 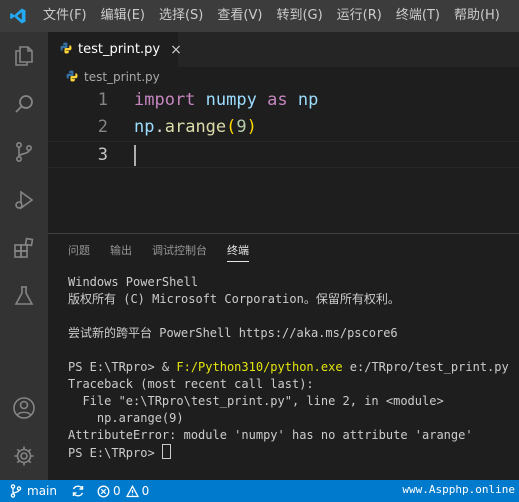 I want to click on menu-run: 运行(R), so click(x=359, y=16).